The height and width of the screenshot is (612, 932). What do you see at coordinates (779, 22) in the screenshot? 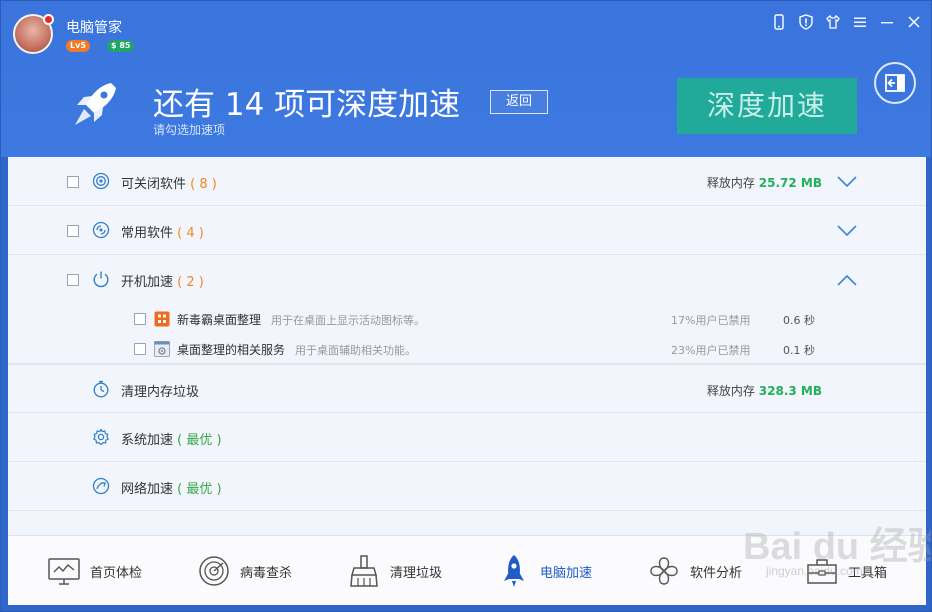
I see `phone-icon` at bounding box center [779, 22].